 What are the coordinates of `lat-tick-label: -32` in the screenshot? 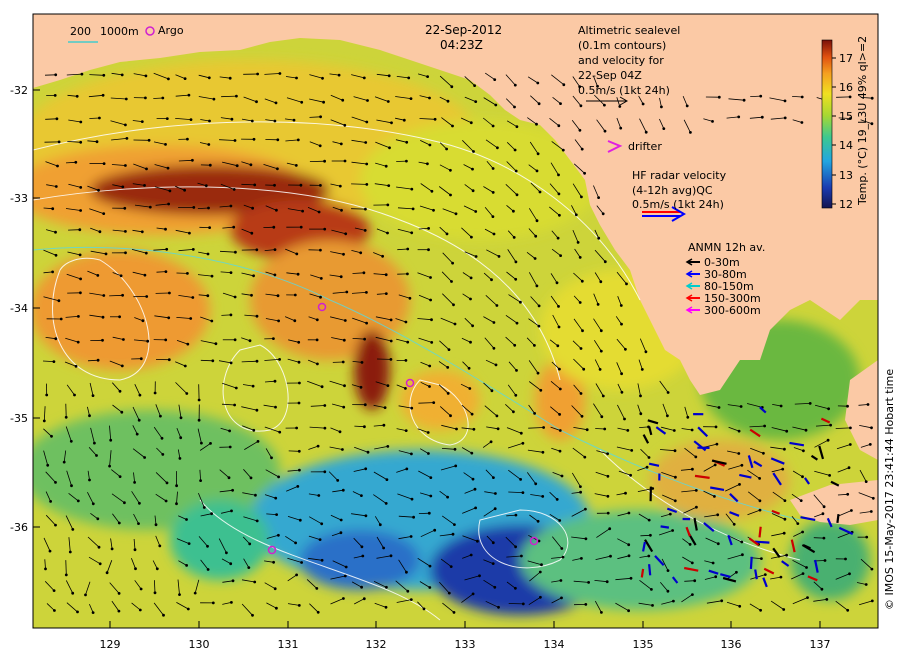 It's located at (19, 90).